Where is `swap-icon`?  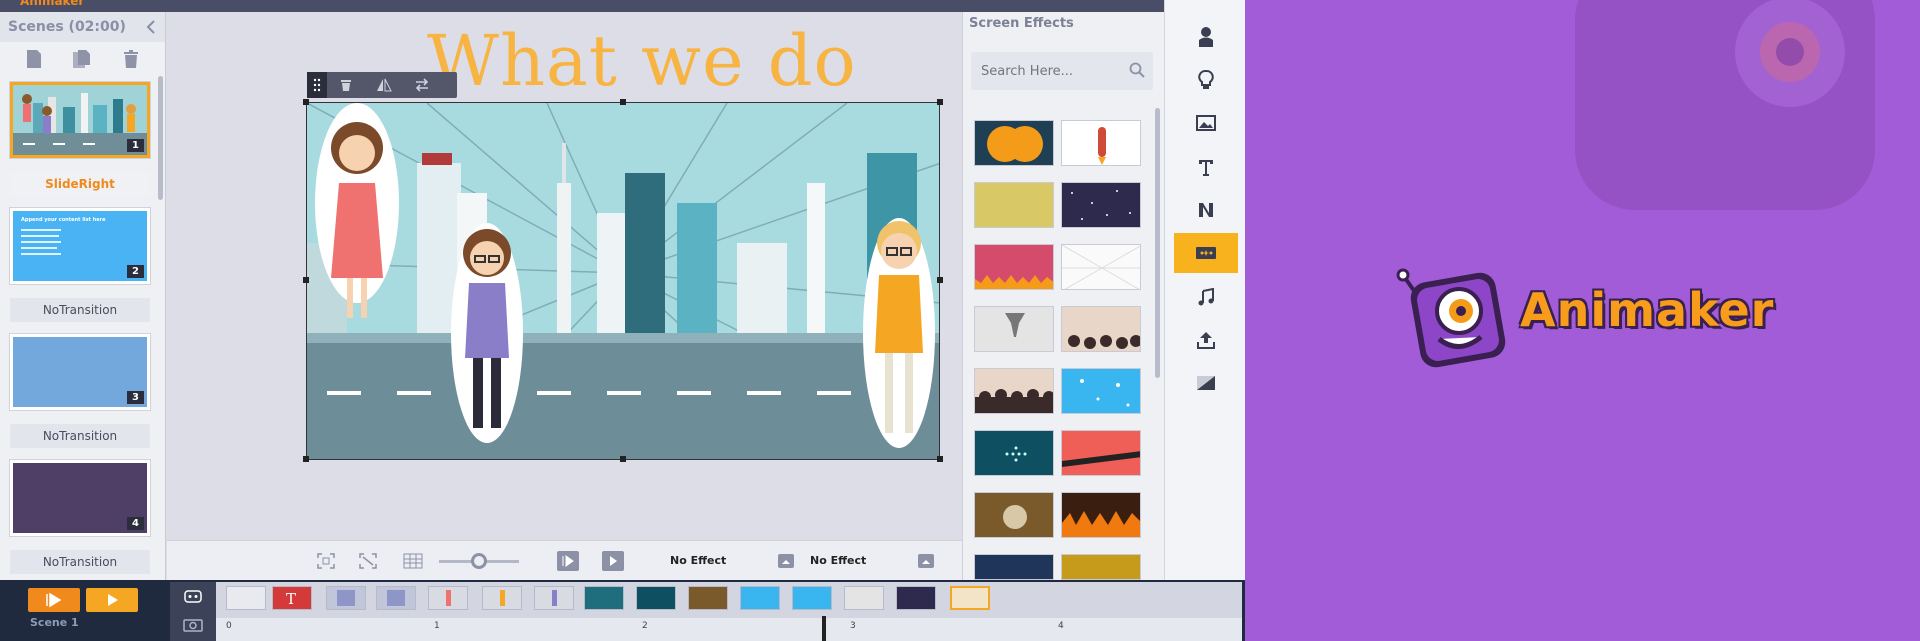
swap-icon is located at coordinates (422, 85).